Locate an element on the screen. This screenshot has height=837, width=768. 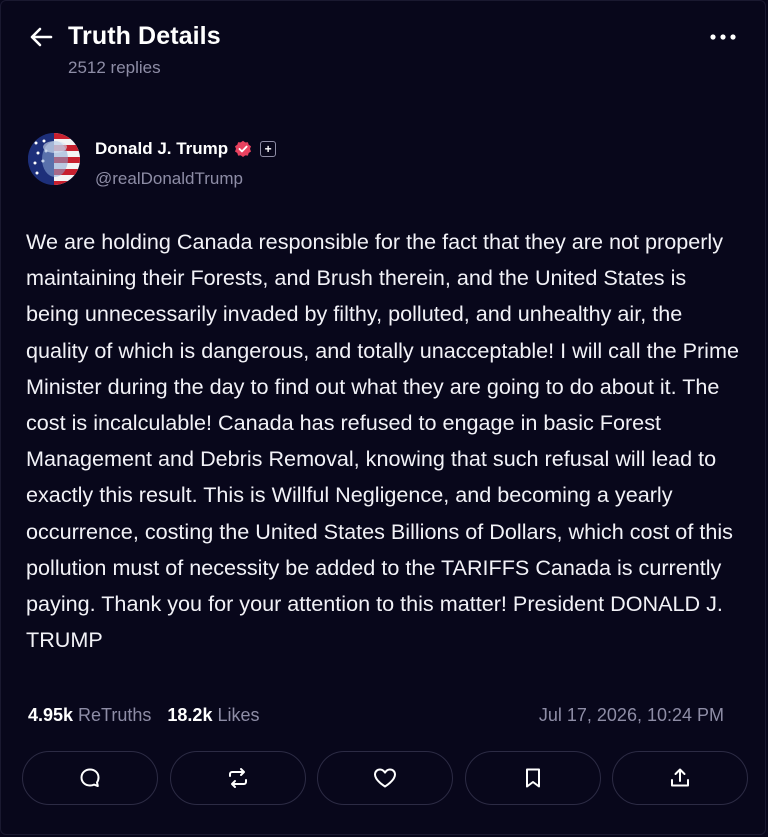
arrow-left-icon is located at coordinates (41, 37).